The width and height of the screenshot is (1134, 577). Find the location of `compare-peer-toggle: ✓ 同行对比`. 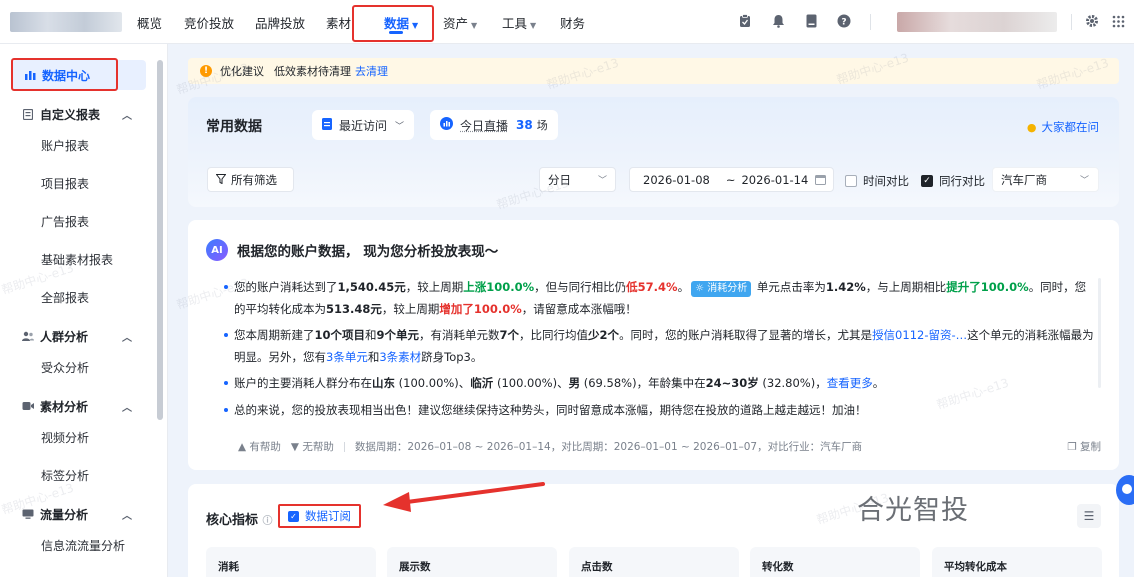

compare-peer-toggle: ✓ 同行对比 is located at coordinates (953, 181).